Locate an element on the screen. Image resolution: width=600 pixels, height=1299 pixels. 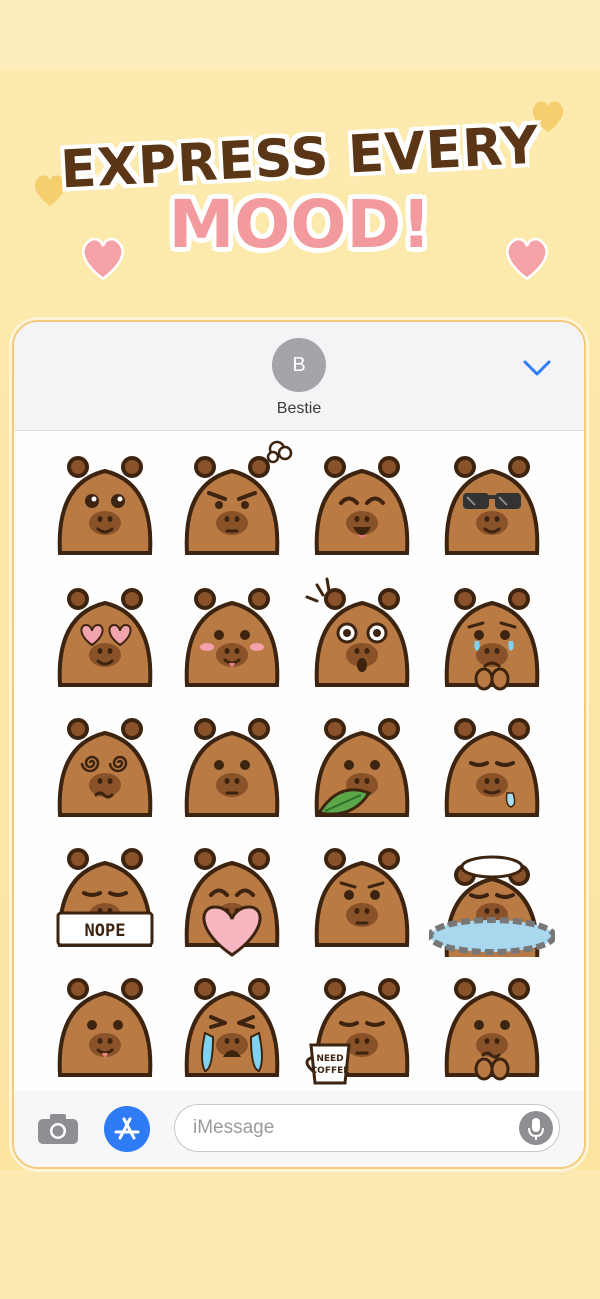
message-placeholder: iMessage is located at coordinates (234, 1127).